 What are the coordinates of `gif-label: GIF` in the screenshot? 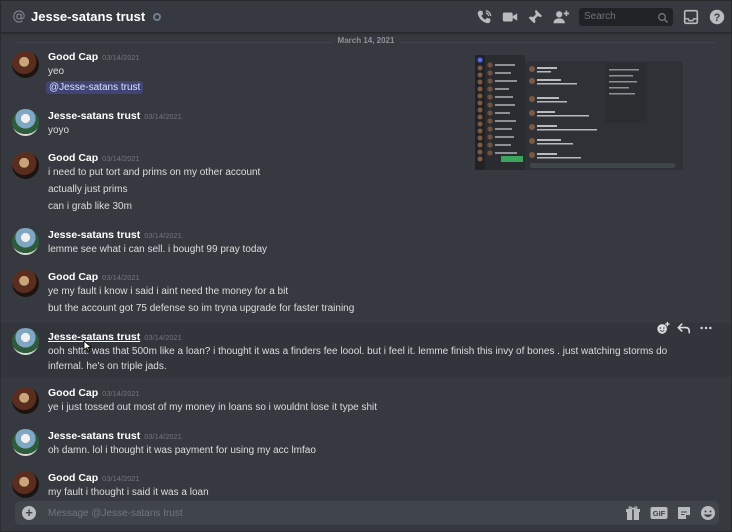 It's located at (659, 513).